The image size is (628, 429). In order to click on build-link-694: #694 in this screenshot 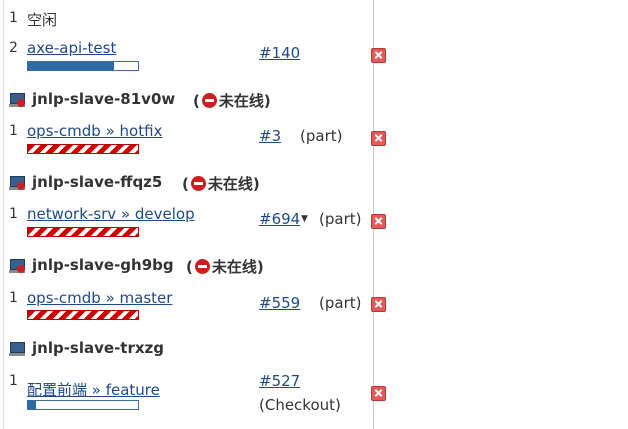, I will do `click(279, 219)`.